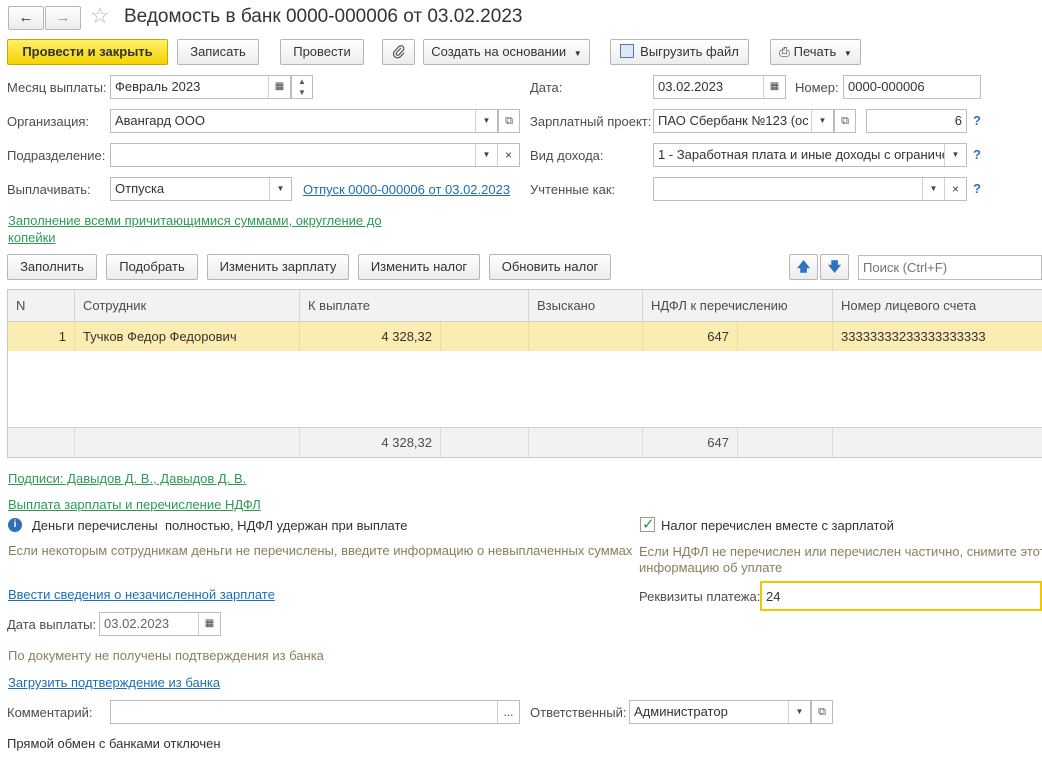 The image size is (1042, 760). I want to click on checkmark-icon: ✓, so click(648, 524).